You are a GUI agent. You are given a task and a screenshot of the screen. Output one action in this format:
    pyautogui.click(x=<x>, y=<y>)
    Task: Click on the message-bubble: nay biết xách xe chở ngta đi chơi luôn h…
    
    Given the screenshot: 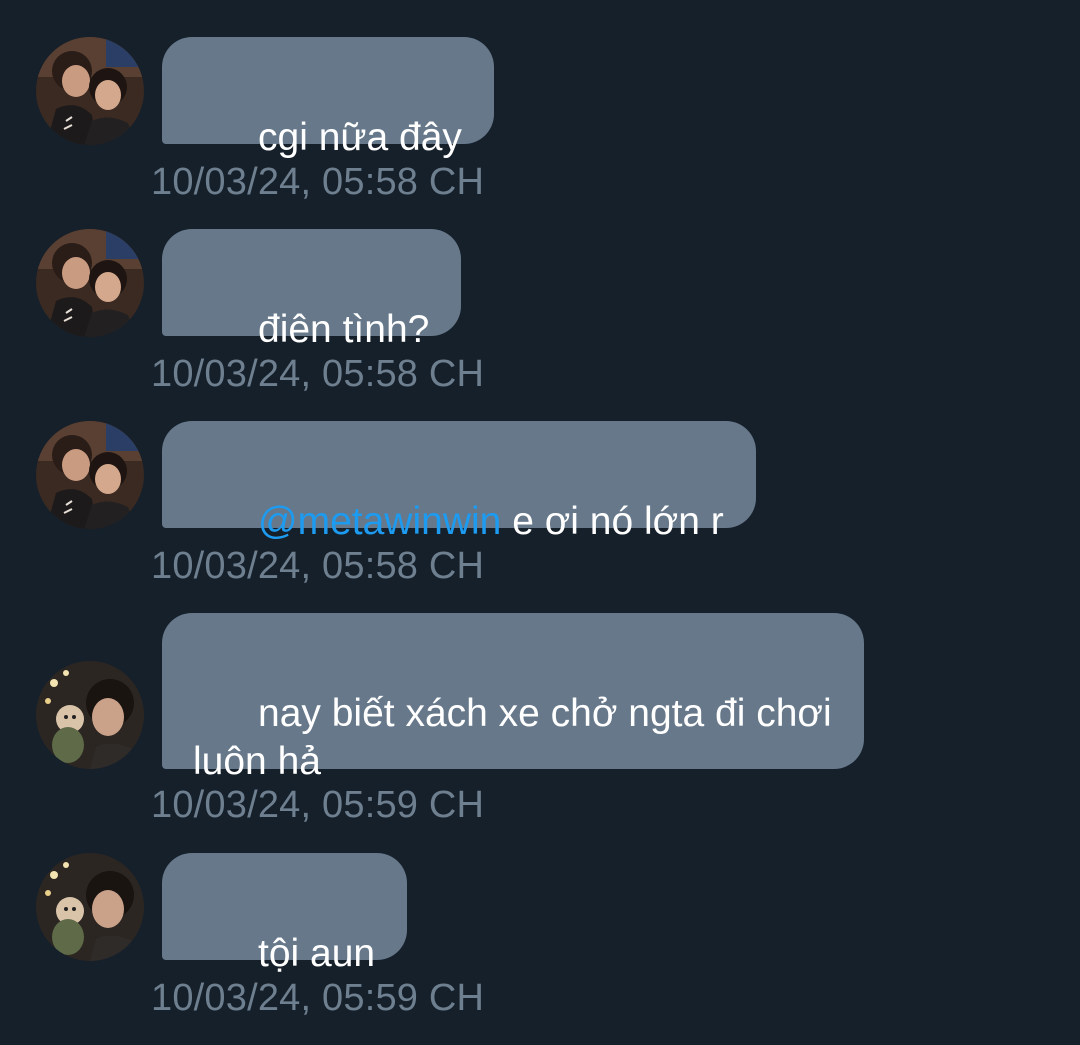 What is the action you would take?
    pyautogui.click(x=513, y=698)
    